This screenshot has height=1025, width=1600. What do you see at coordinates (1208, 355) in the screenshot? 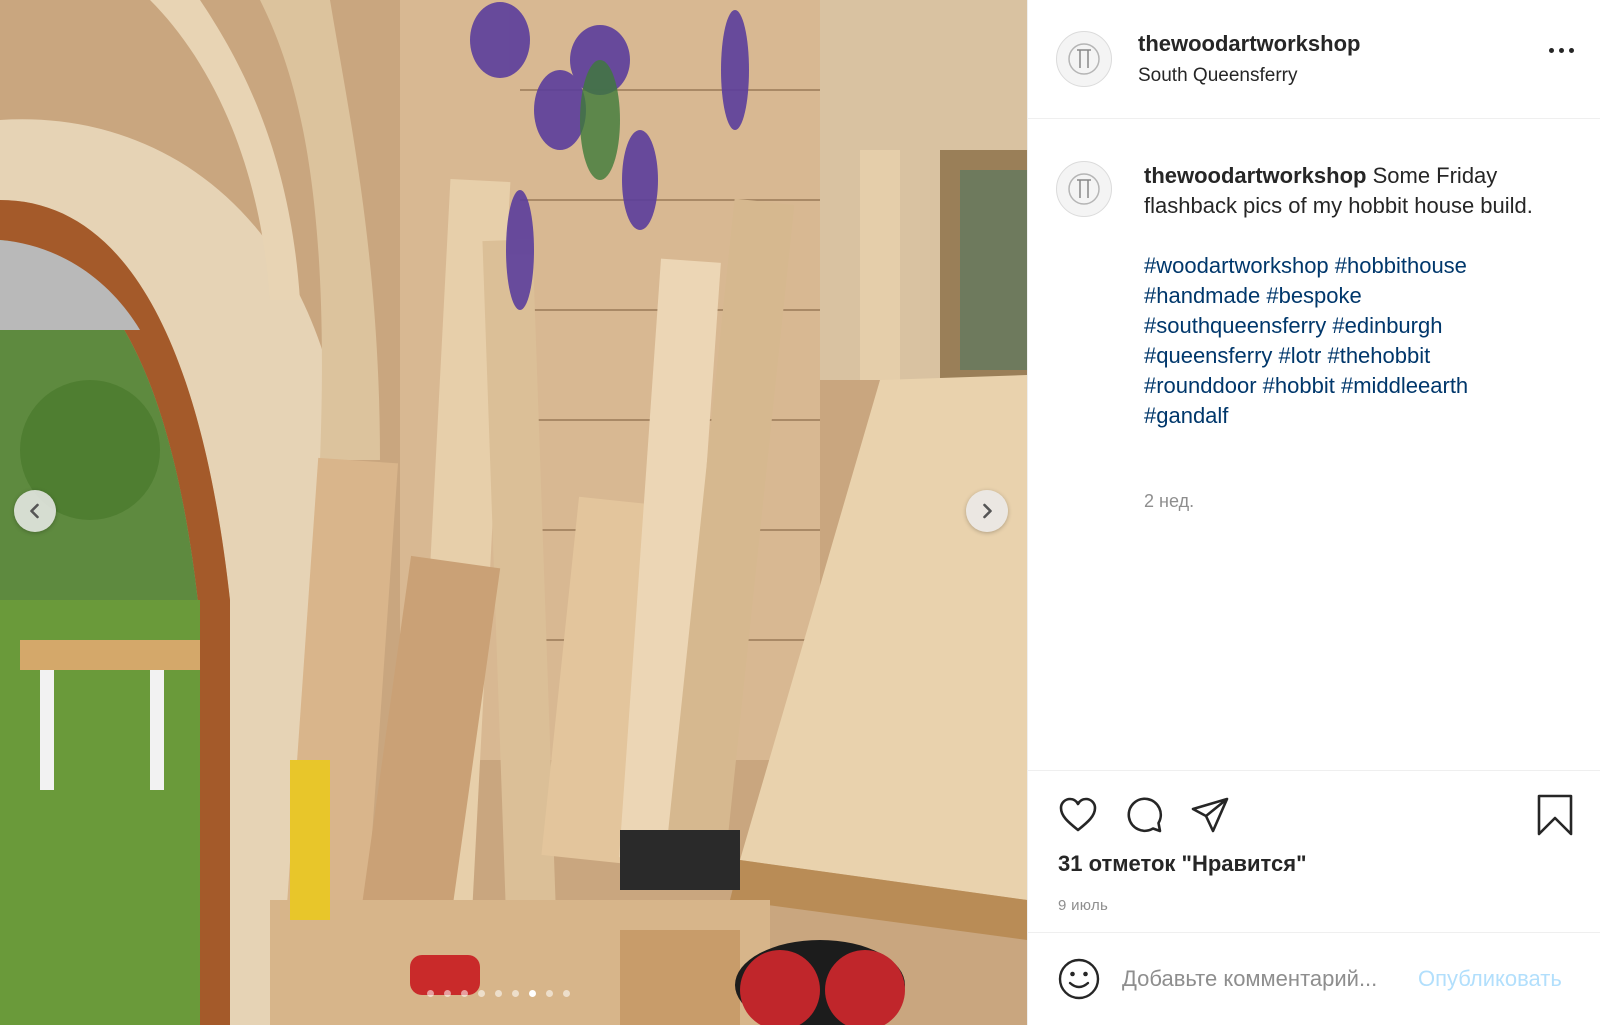
I see `hashtag-link: #queensferry` at bounding box center [1208, 355].